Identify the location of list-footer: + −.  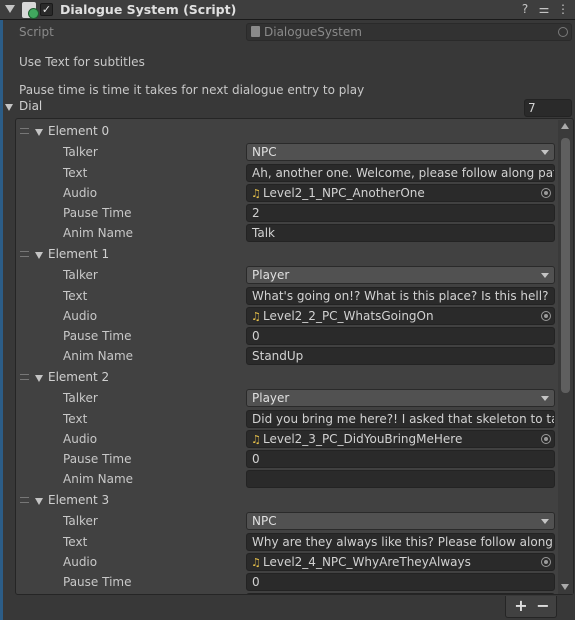
(531, 607).